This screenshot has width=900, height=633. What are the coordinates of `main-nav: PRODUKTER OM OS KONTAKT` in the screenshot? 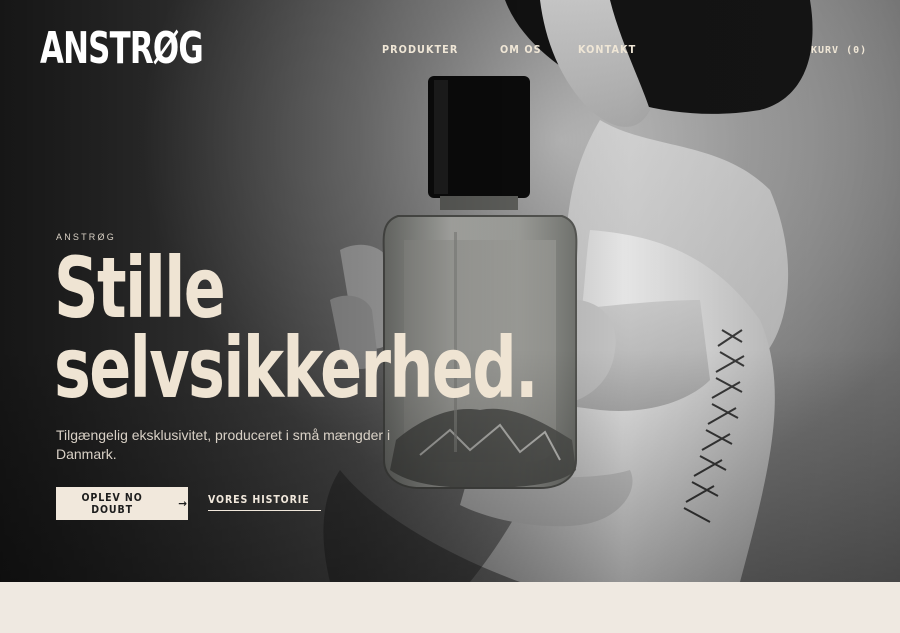 It's located at (528, 49).